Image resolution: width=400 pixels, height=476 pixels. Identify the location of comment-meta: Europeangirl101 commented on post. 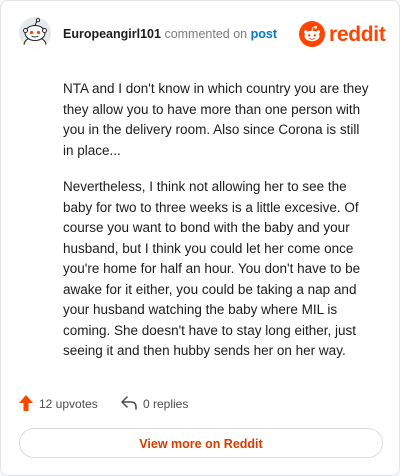
(170, 34).